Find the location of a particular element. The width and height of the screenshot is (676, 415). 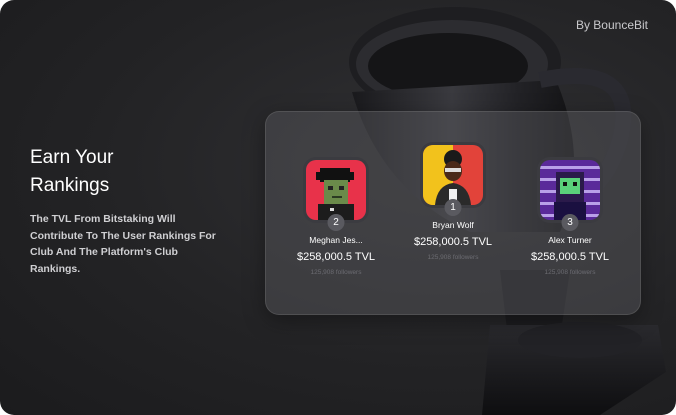

avatar: 1 is located at coordinates (453, 179).